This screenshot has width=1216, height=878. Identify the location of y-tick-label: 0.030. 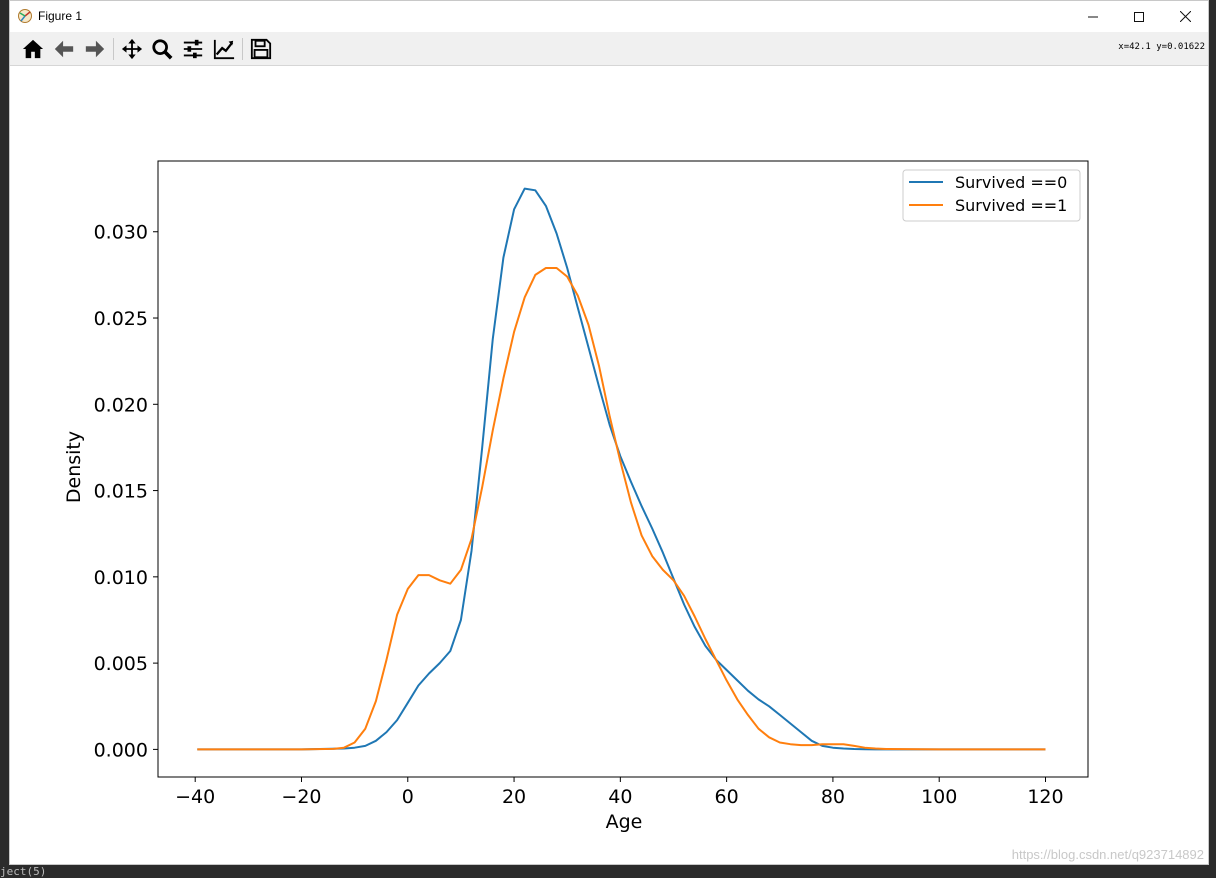
(121, 233).